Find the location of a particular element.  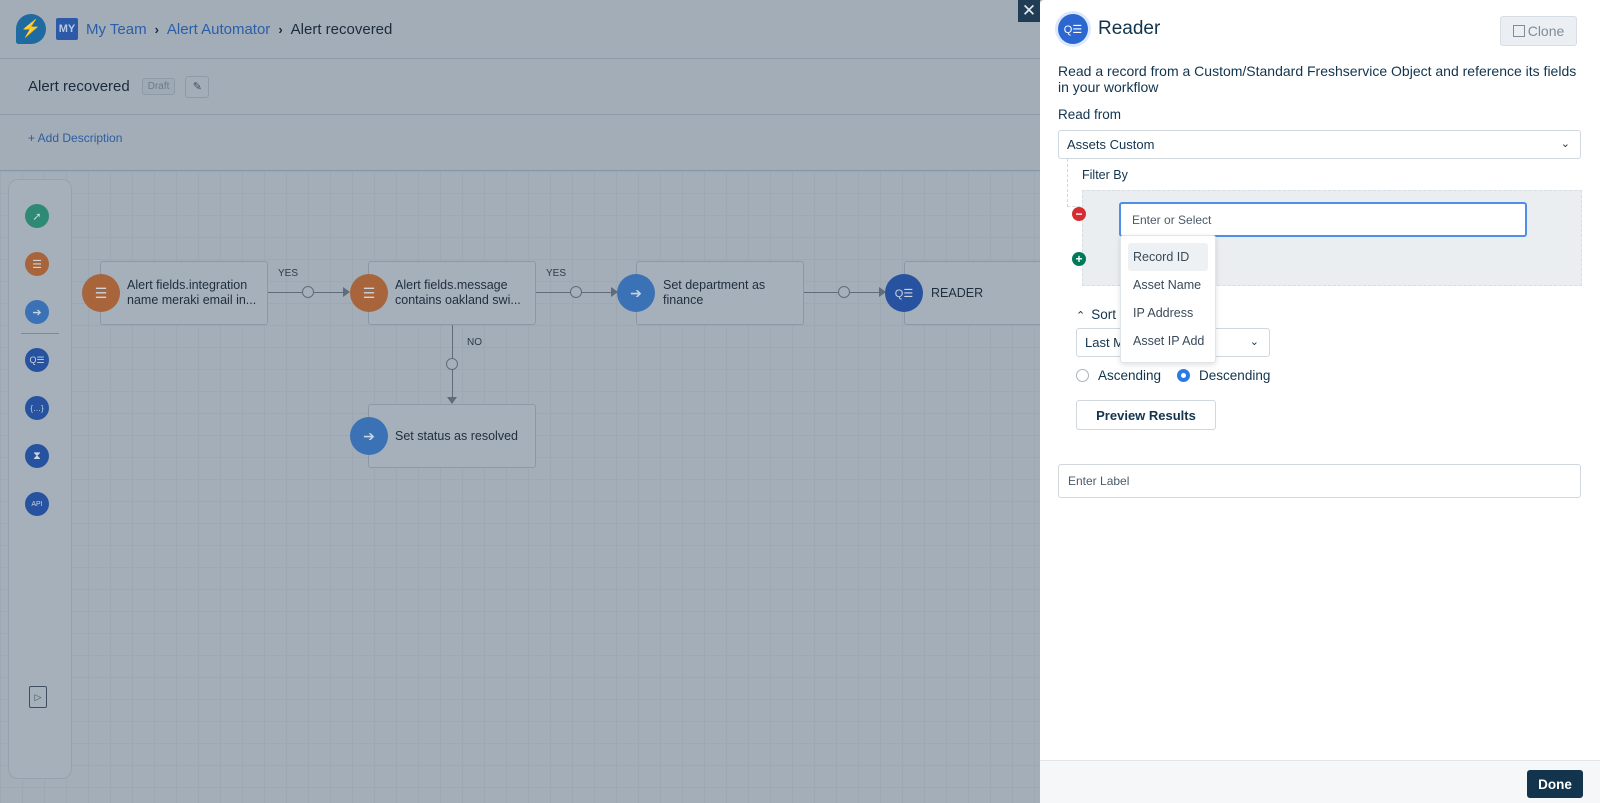

panel-header: Q☰ Reader is located at coordinates (1109, 29).